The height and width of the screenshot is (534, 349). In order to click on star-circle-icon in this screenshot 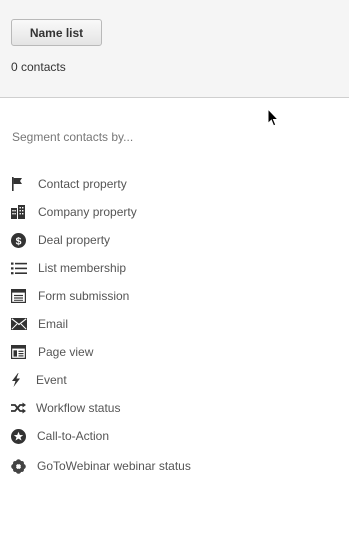, I will do `click(24, 436)`.